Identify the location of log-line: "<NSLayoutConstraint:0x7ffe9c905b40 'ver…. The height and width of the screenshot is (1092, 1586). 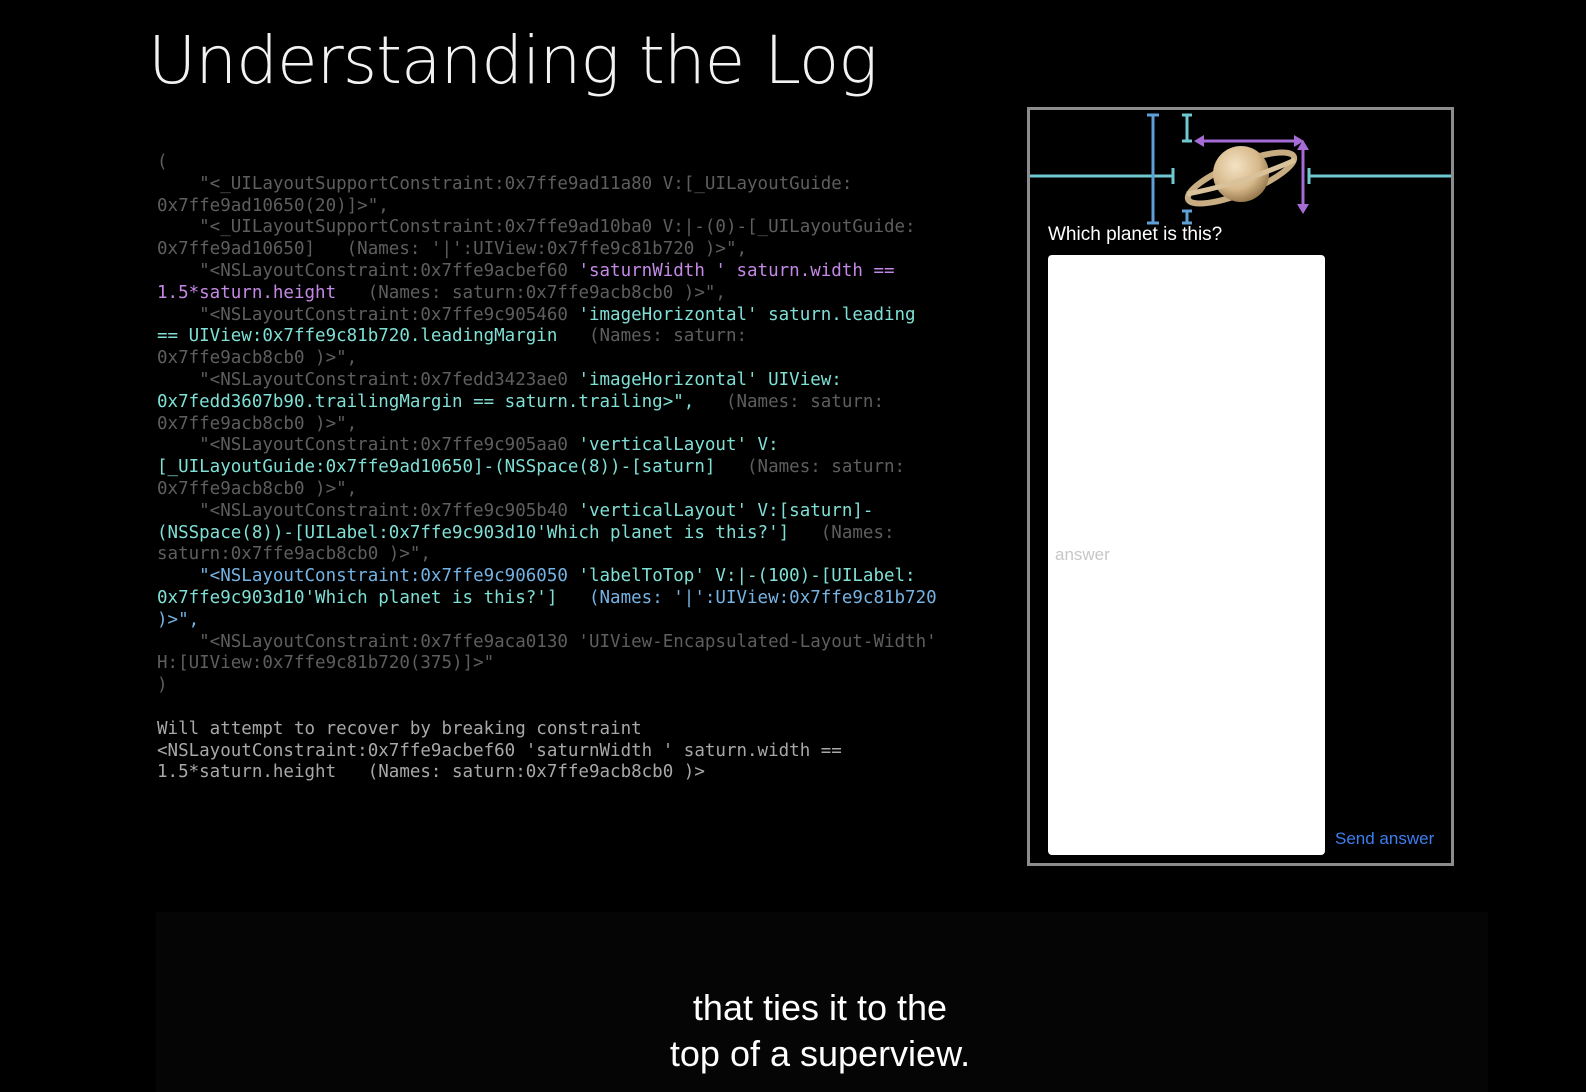
(587, 512).